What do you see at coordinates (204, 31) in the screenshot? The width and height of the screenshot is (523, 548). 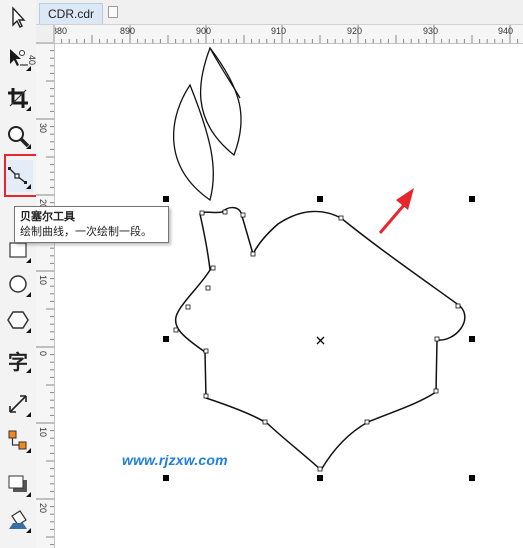 I see `ruler-label-900: 900` at bounding box center [204, 31].